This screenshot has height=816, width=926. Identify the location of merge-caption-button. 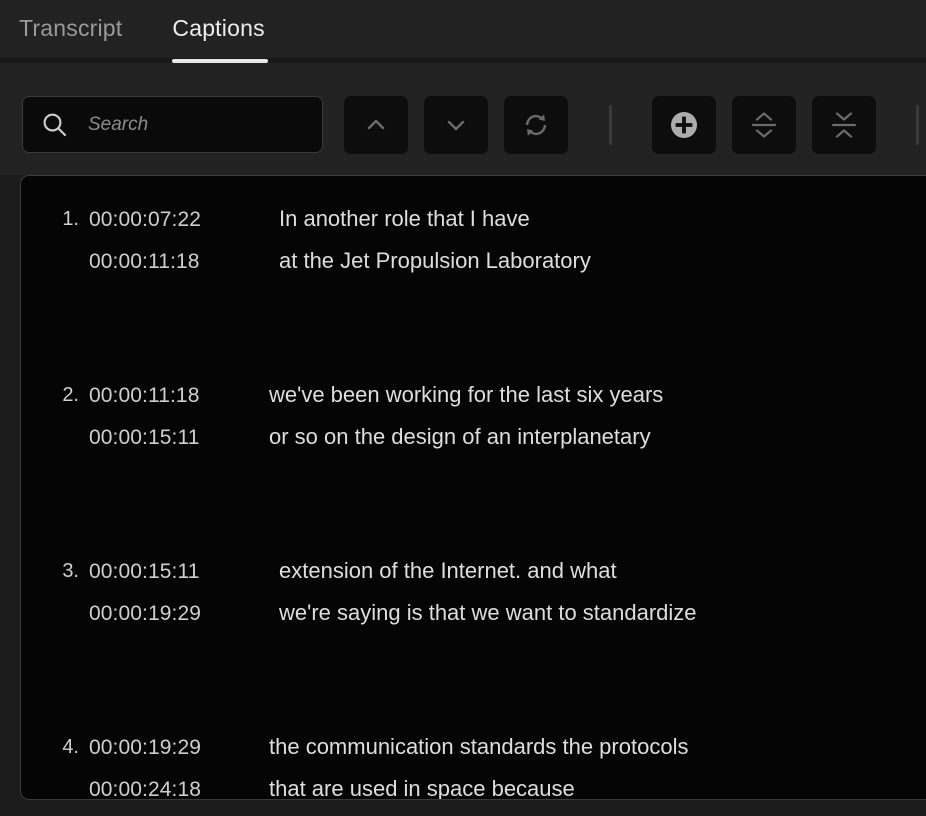
(844, 125).